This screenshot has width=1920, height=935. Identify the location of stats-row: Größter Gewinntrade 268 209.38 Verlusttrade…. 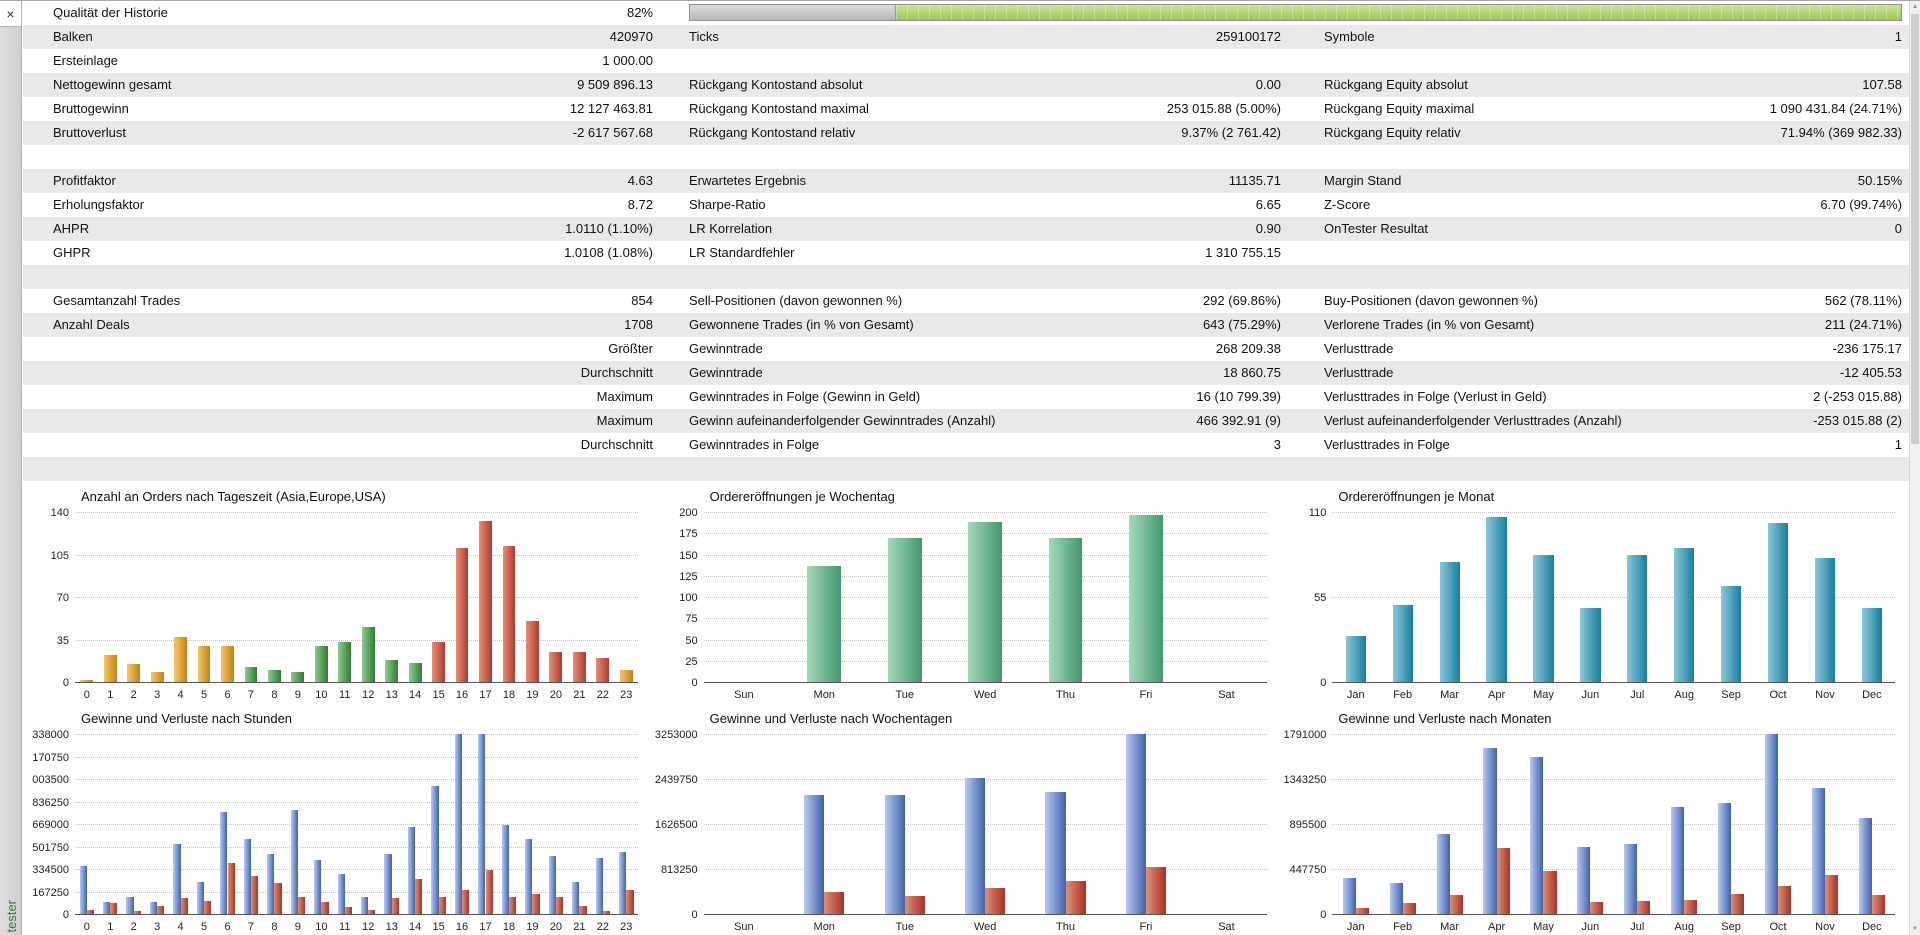
(966, 349).